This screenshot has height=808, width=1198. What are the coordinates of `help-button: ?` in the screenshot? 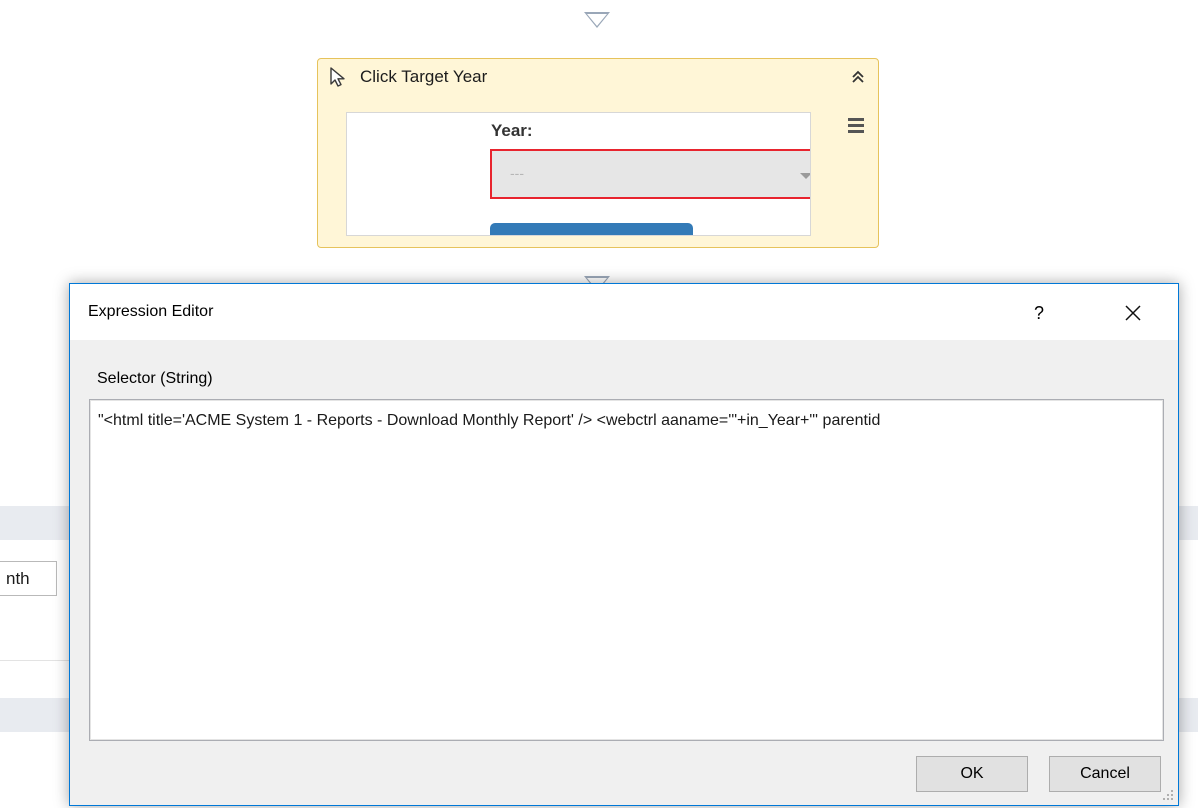 It's located at (1039, 313).